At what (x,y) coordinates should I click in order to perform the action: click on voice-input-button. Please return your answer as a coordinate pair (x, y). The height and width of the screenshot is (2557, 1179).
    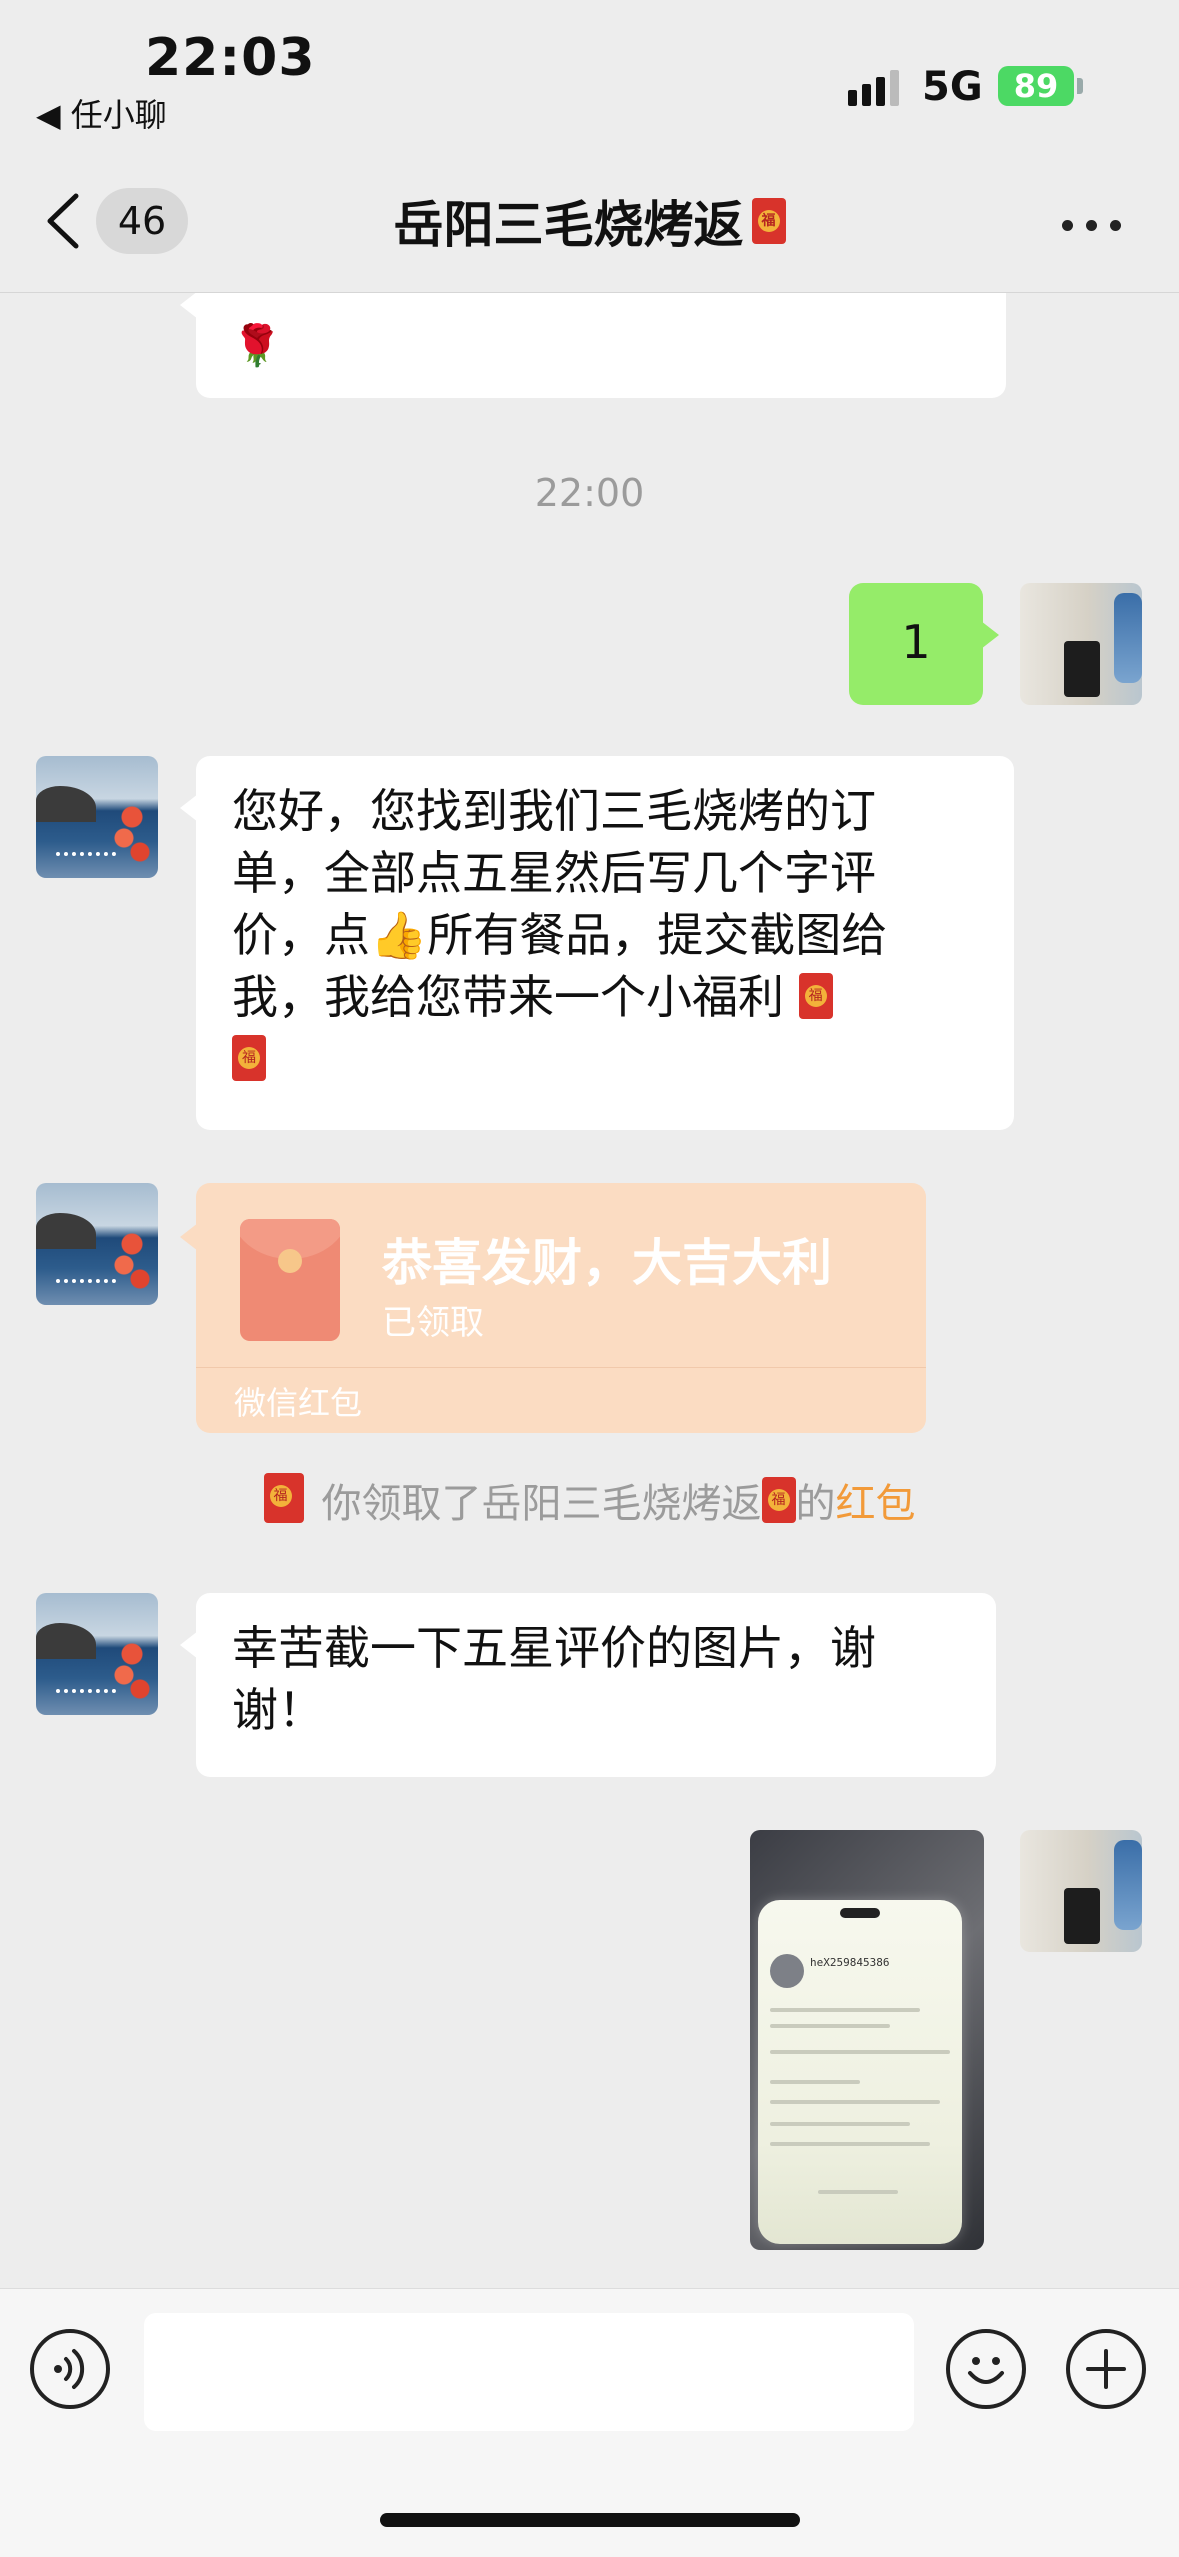
    Looking at the image, I should click on (70, 2369).